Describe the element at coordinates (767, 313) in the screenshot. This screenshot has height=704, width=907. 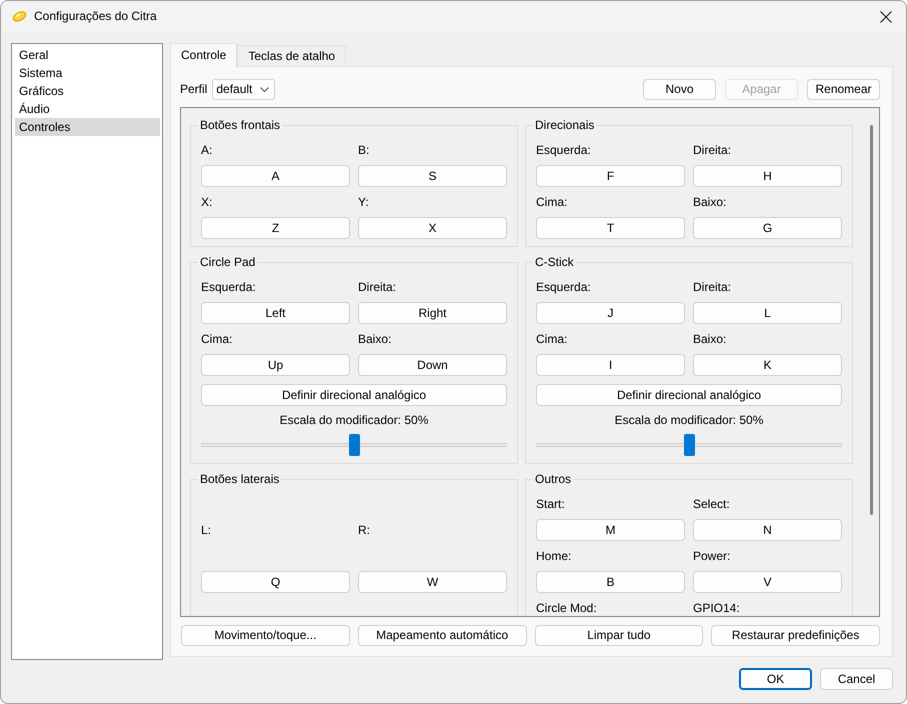
I see `key-binding-button: L` at that location.